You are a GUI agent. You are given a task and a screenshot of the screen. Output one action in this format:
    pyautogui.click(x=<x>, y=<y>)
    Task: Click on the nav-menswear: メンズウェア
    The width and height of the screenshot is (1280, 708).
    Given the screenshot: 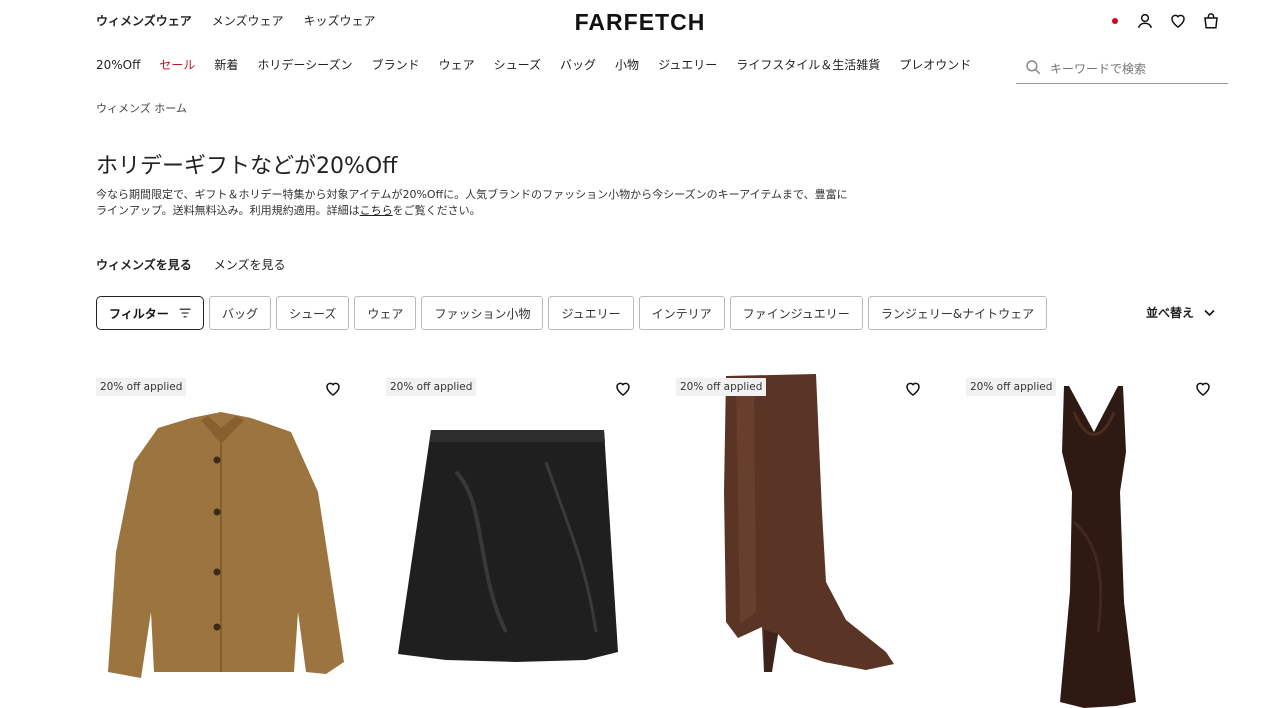 What is the action you would take?
    pyautogui.click(x=248, y=21)
    